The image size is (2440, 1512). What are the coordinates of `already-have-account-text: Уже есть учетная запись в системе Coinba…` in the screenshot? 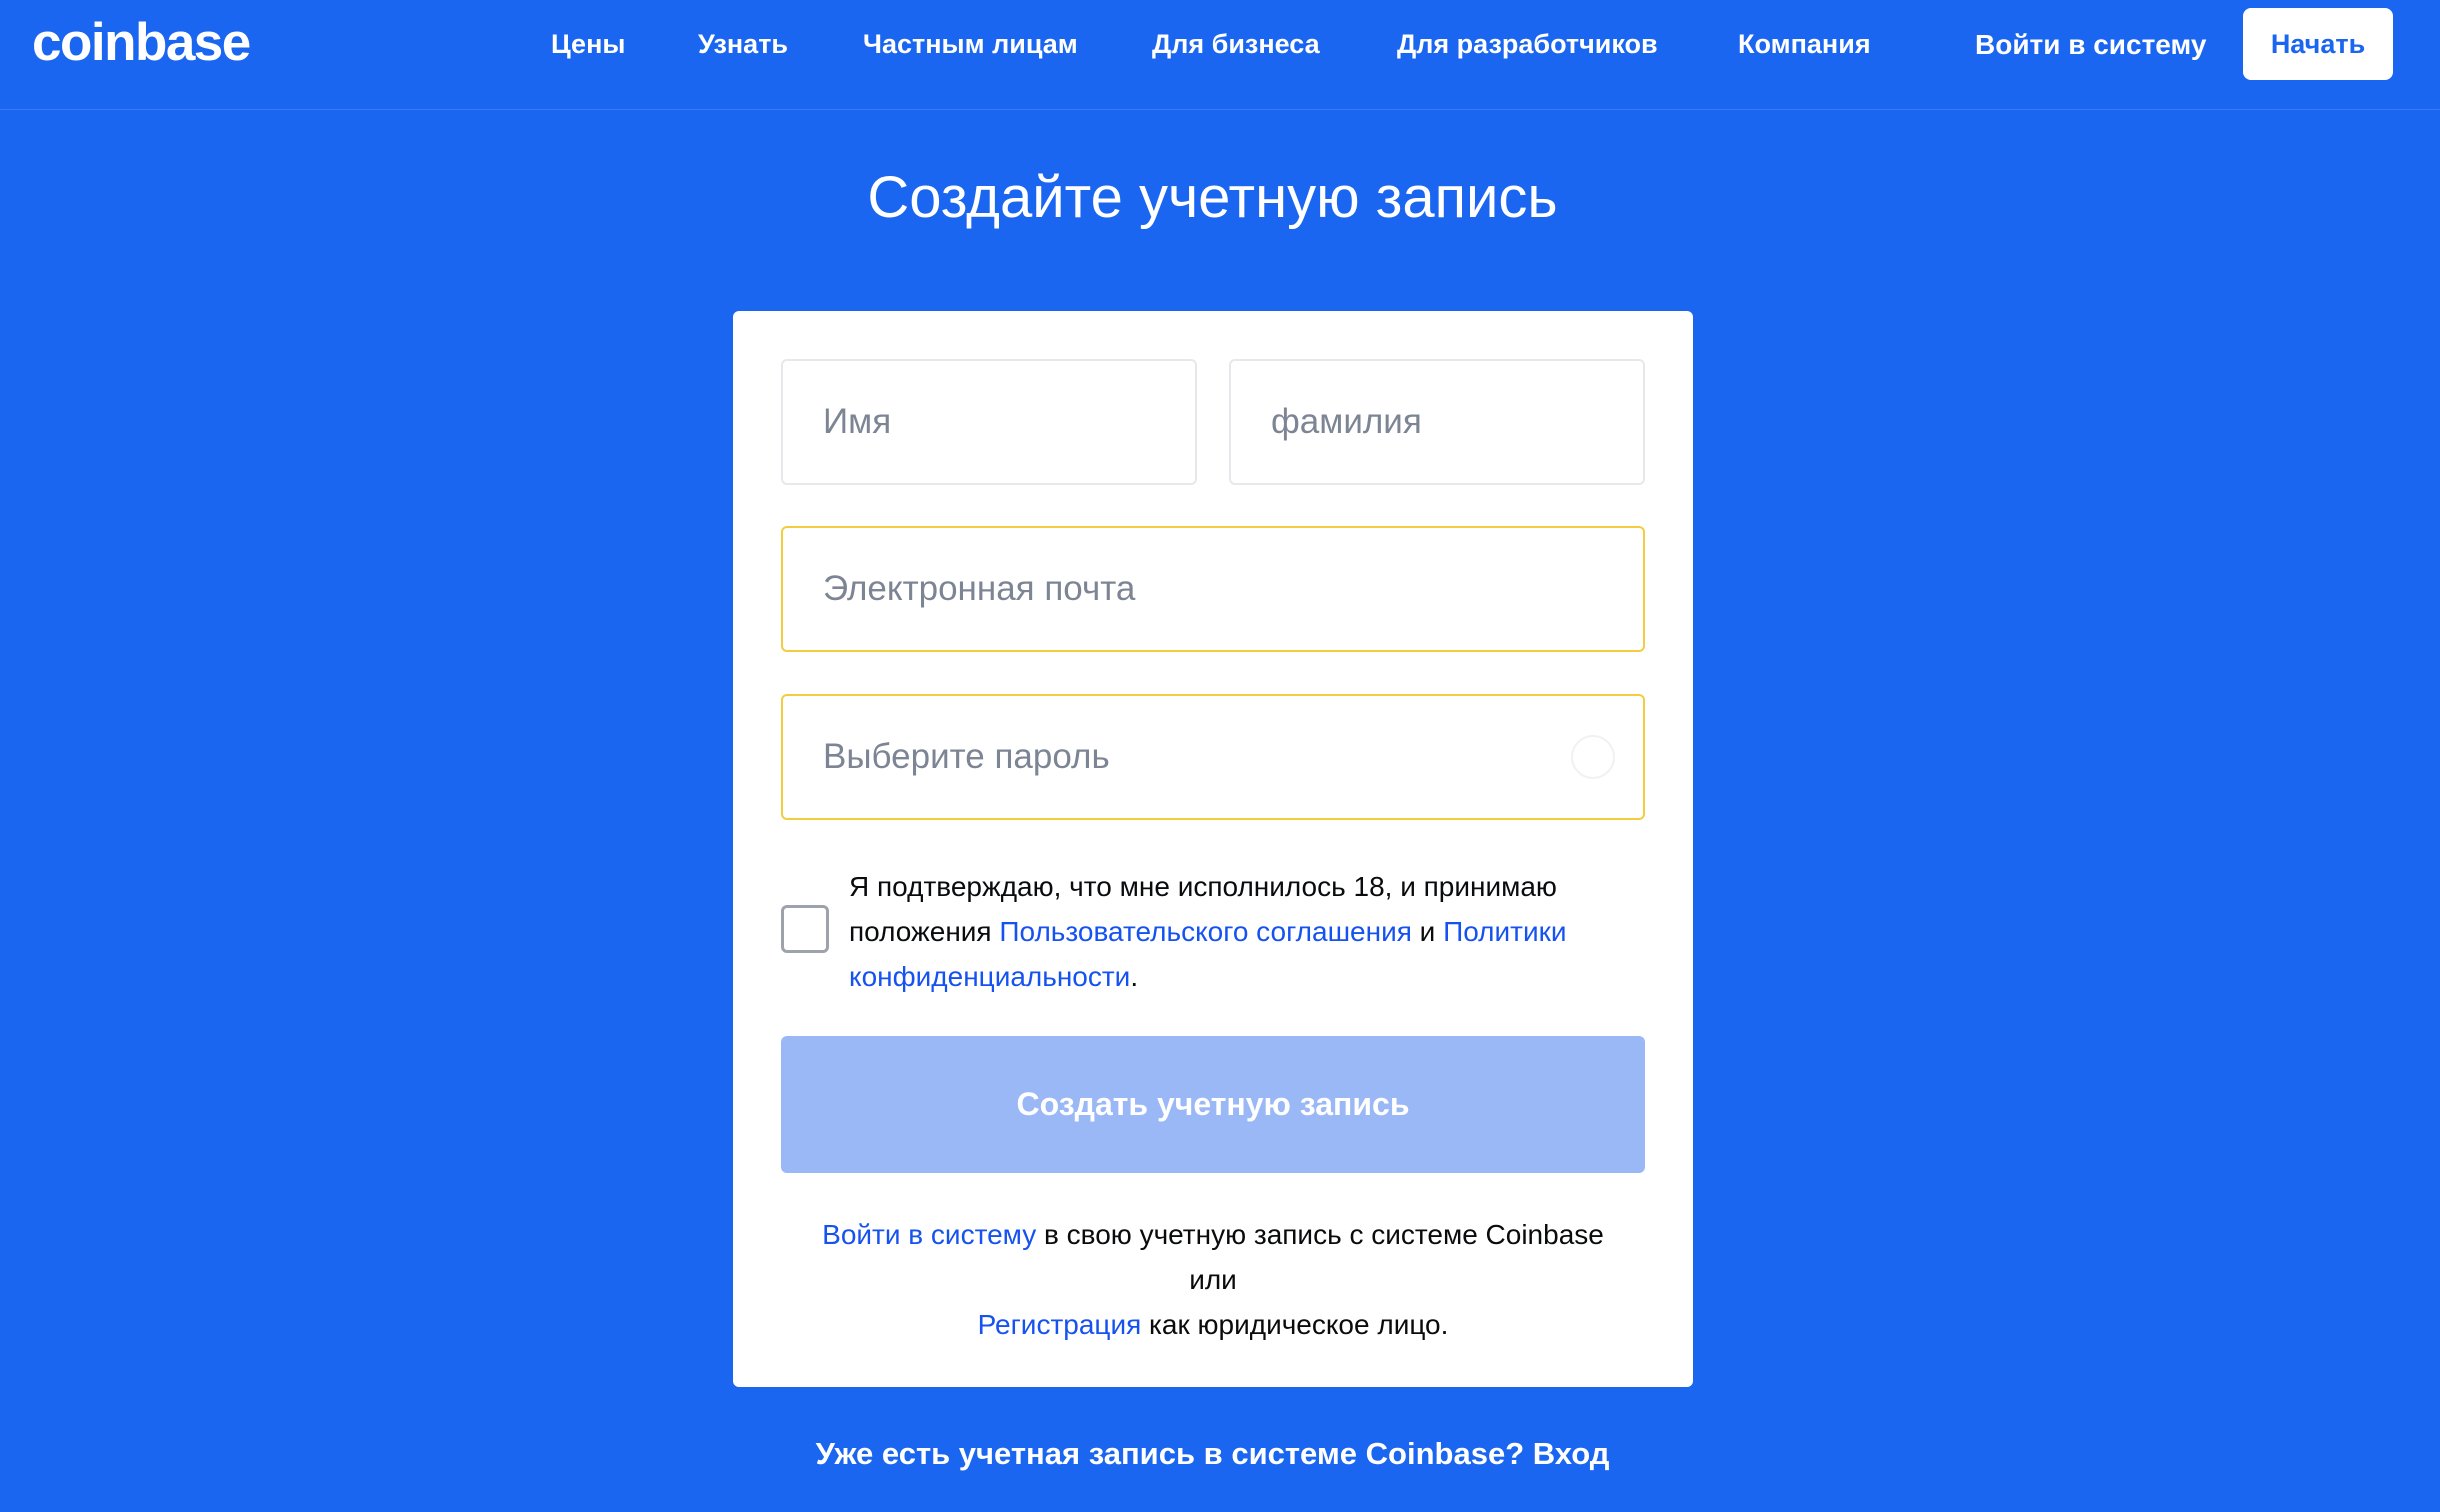 It's located at (1174, 1453).